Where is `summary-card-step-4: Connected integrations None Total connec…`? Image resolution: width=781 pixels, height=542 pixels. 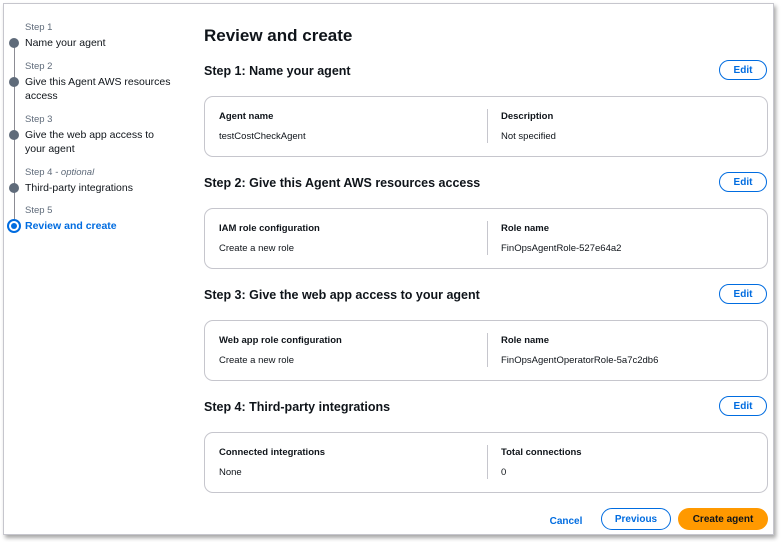
summary-card-step-4: Connected integrations None Total connec… is located at coordinates (486, 462).